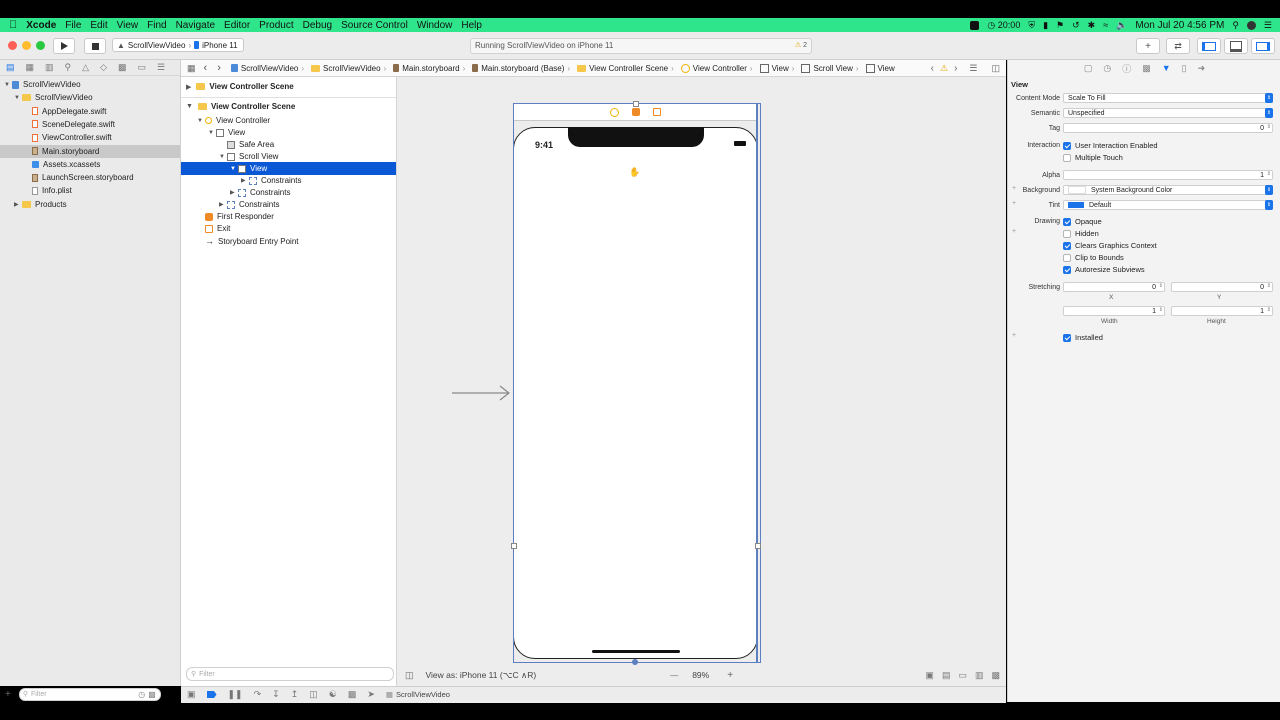 This screenshot has width=1280, height=720. What do you see at coordinates (1268, 25) in the screenshot?
I see `control-center-icon: ☰` at bounding box center [1268, 25].